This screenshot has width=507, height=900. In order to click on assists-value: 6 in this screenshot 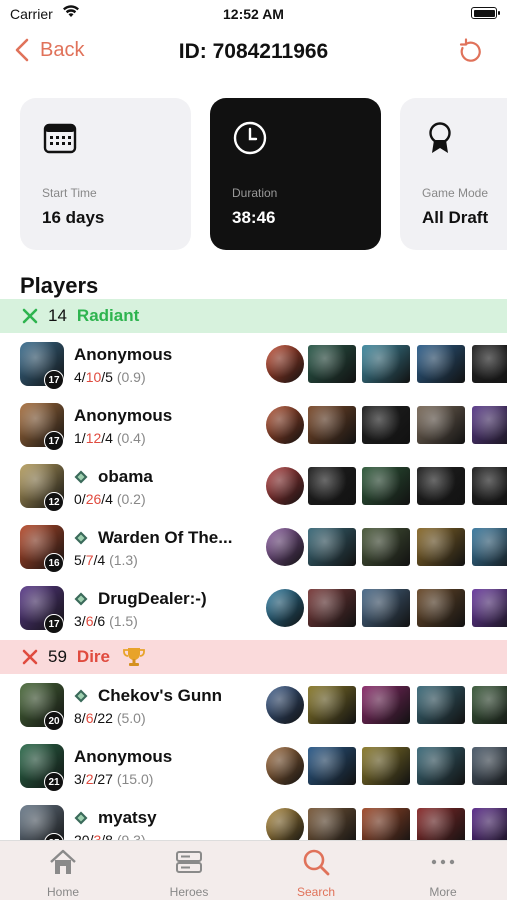, I will do `click(101, 621)`.